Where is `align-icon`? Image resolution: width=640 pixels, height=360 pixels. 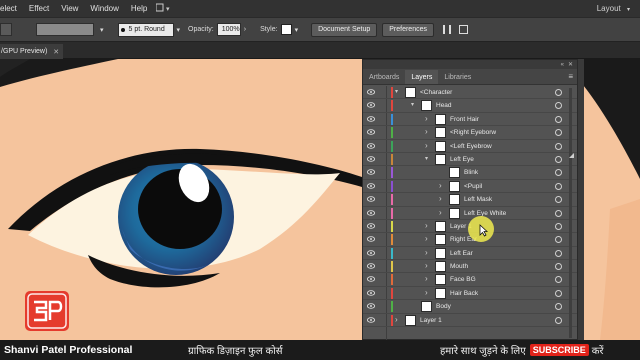 align-icon is located at coordinates (447, 29).